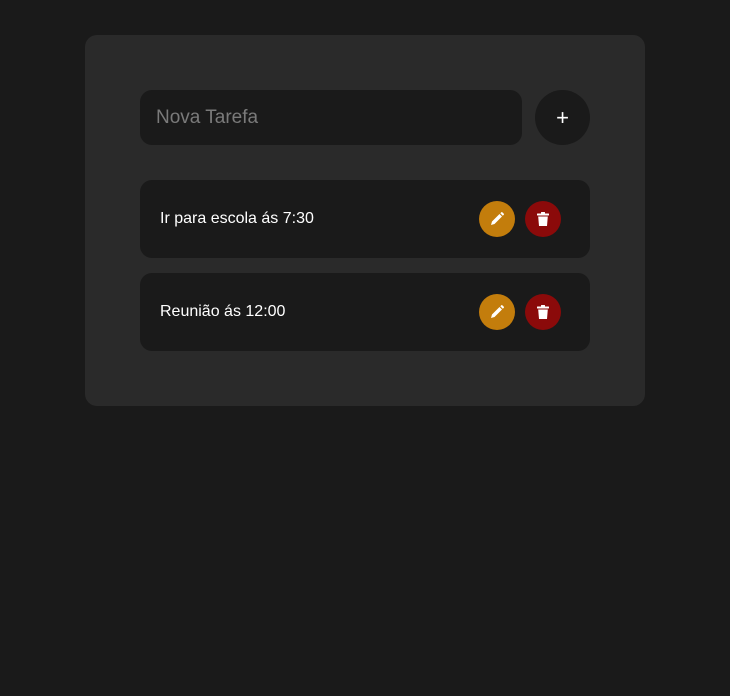  What do you see at coordinates (365, 312) in the screenshot?
I see `task-item: Reunião ás 12:00` at bounding box center [365, 312].